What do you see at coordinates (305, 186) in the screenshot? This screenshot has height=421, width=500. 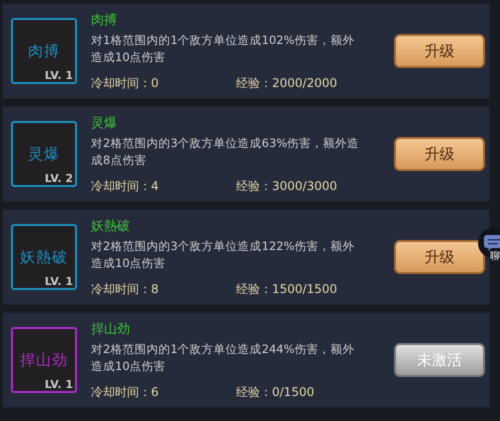 I see `exp-value: 3000/3000` at bounding box center [305, 186].